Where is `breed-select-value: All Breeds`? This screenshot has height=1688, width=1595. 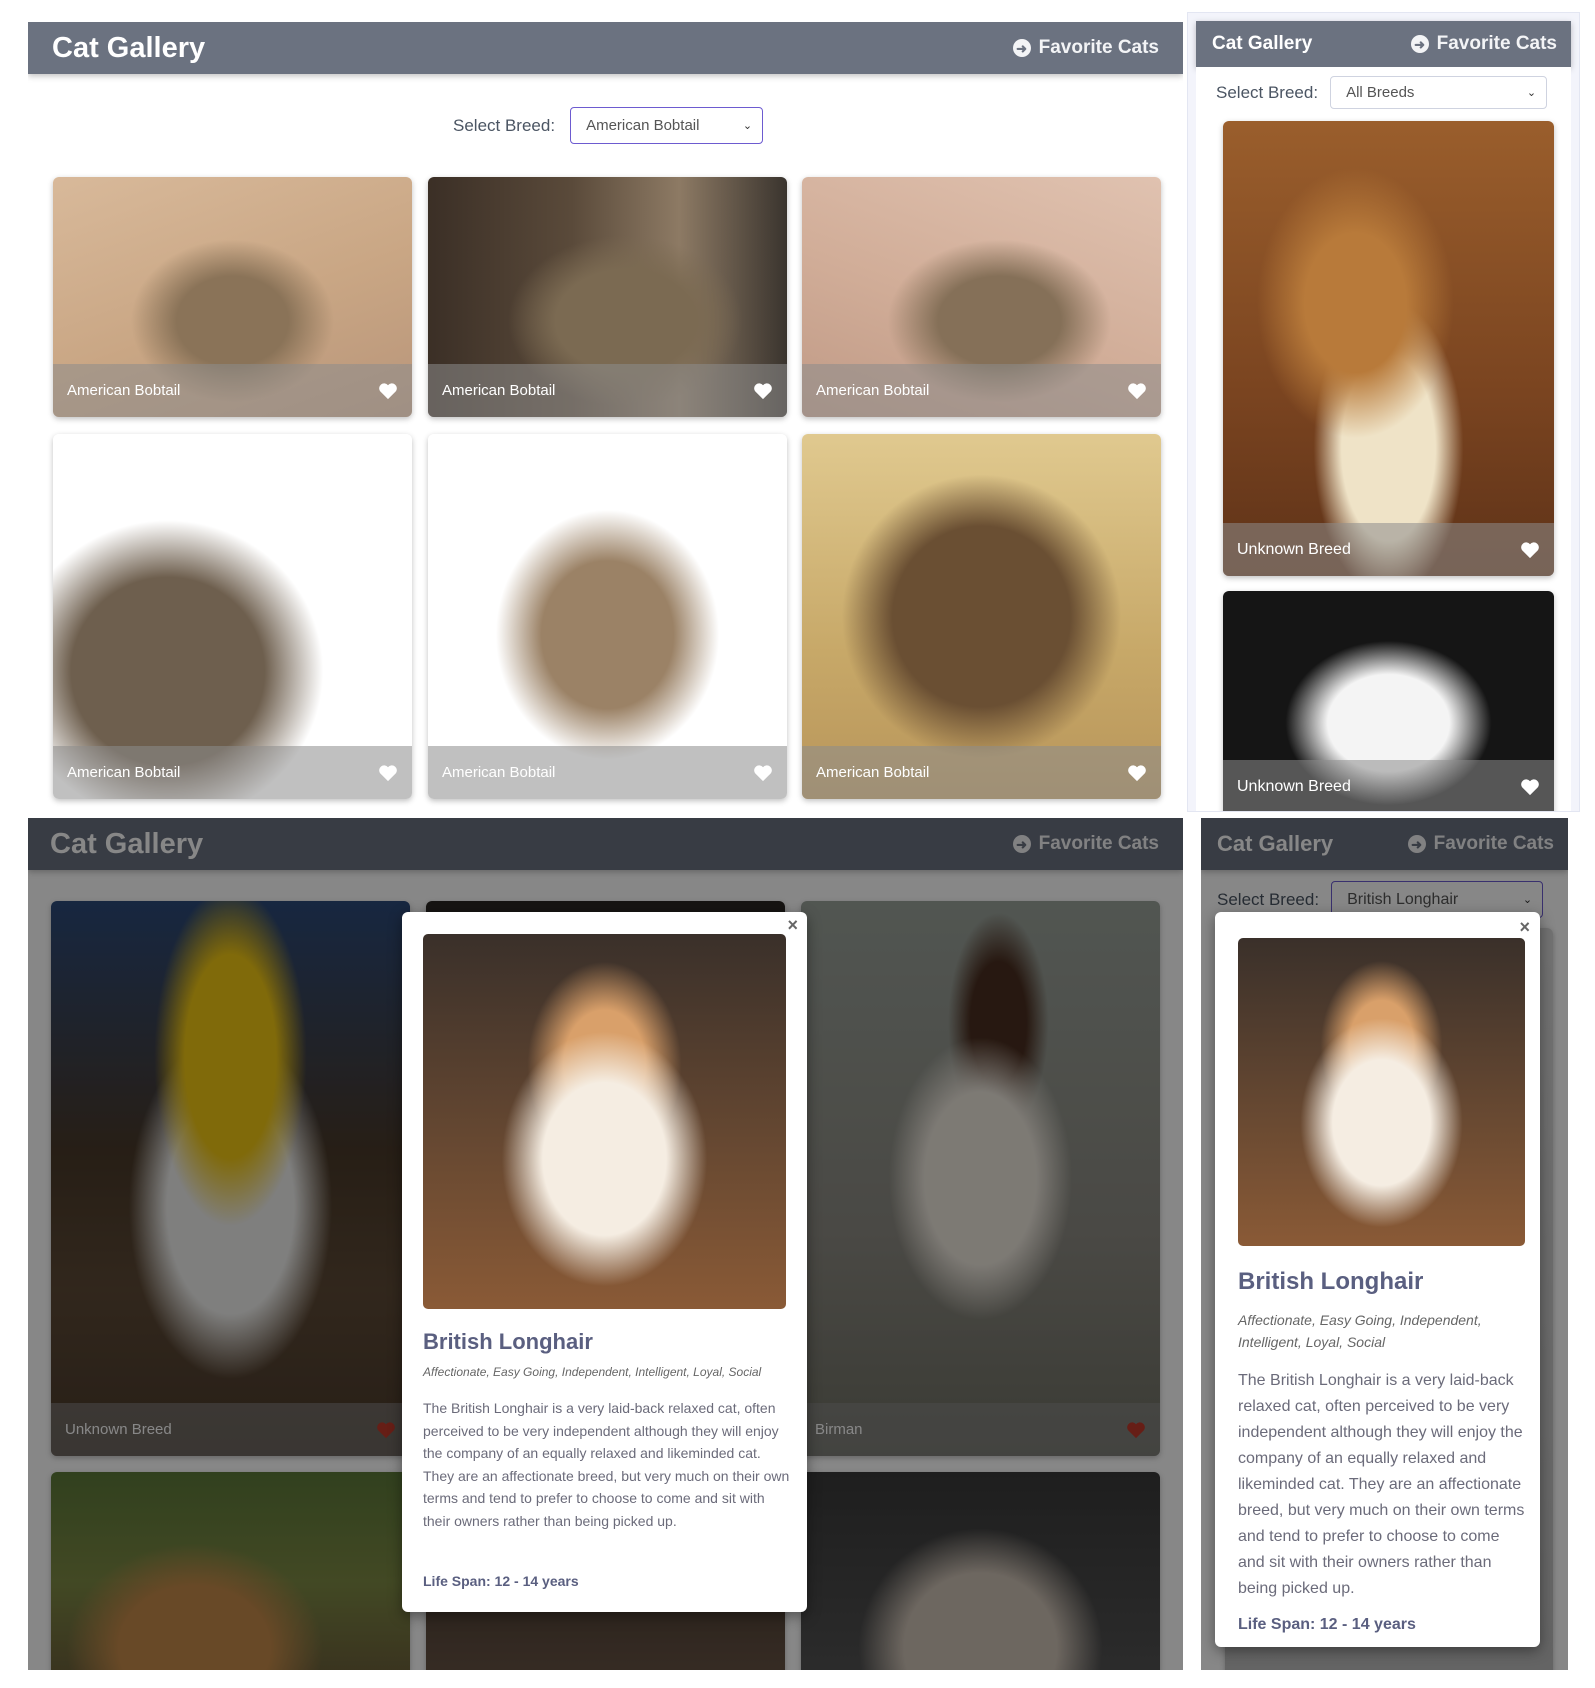 breed-select-value: All Breeds is located at coordinates (1380, 92).